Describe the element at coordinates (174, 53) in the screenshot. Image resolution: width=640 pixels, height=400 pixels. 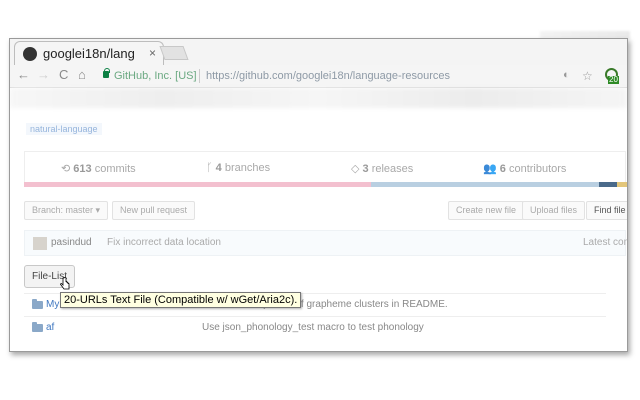
I see `new-tab-button` at that location.